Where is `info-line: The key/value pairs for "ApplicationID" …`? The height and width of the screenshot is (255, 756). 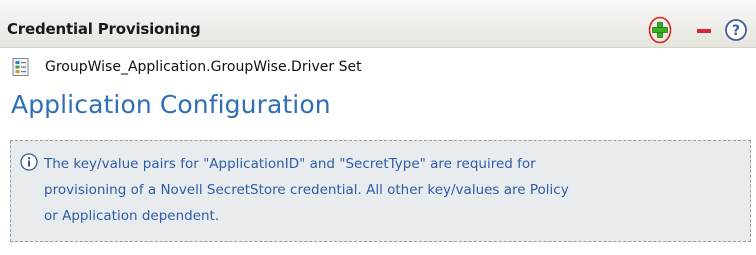 info-line: The key/value pairs for "ApplicationID" … is located at coordinates (290, 164).